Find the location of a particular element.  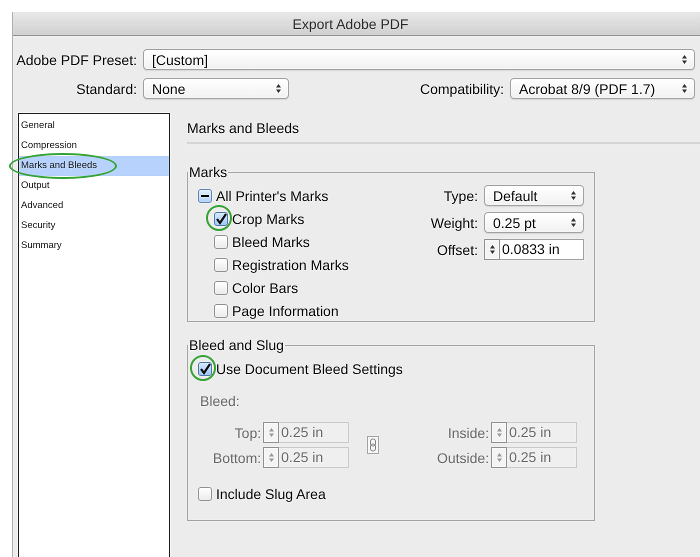

field-label: Top: is located at coordinates (248, 432).